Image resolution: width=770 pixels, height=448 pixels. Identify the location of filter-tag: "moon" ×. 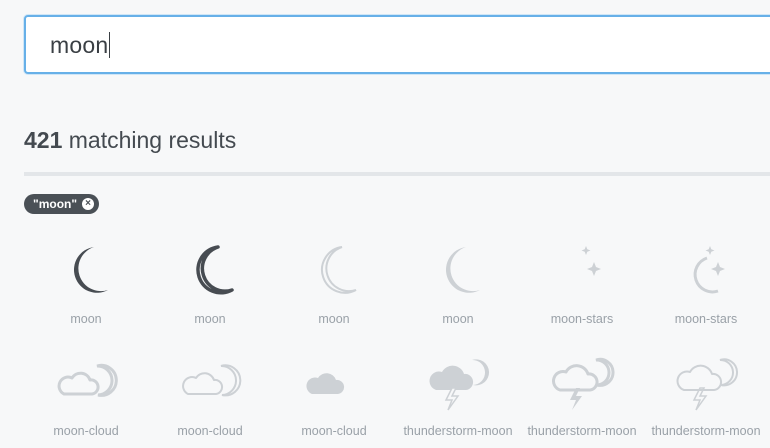
(62, 204).